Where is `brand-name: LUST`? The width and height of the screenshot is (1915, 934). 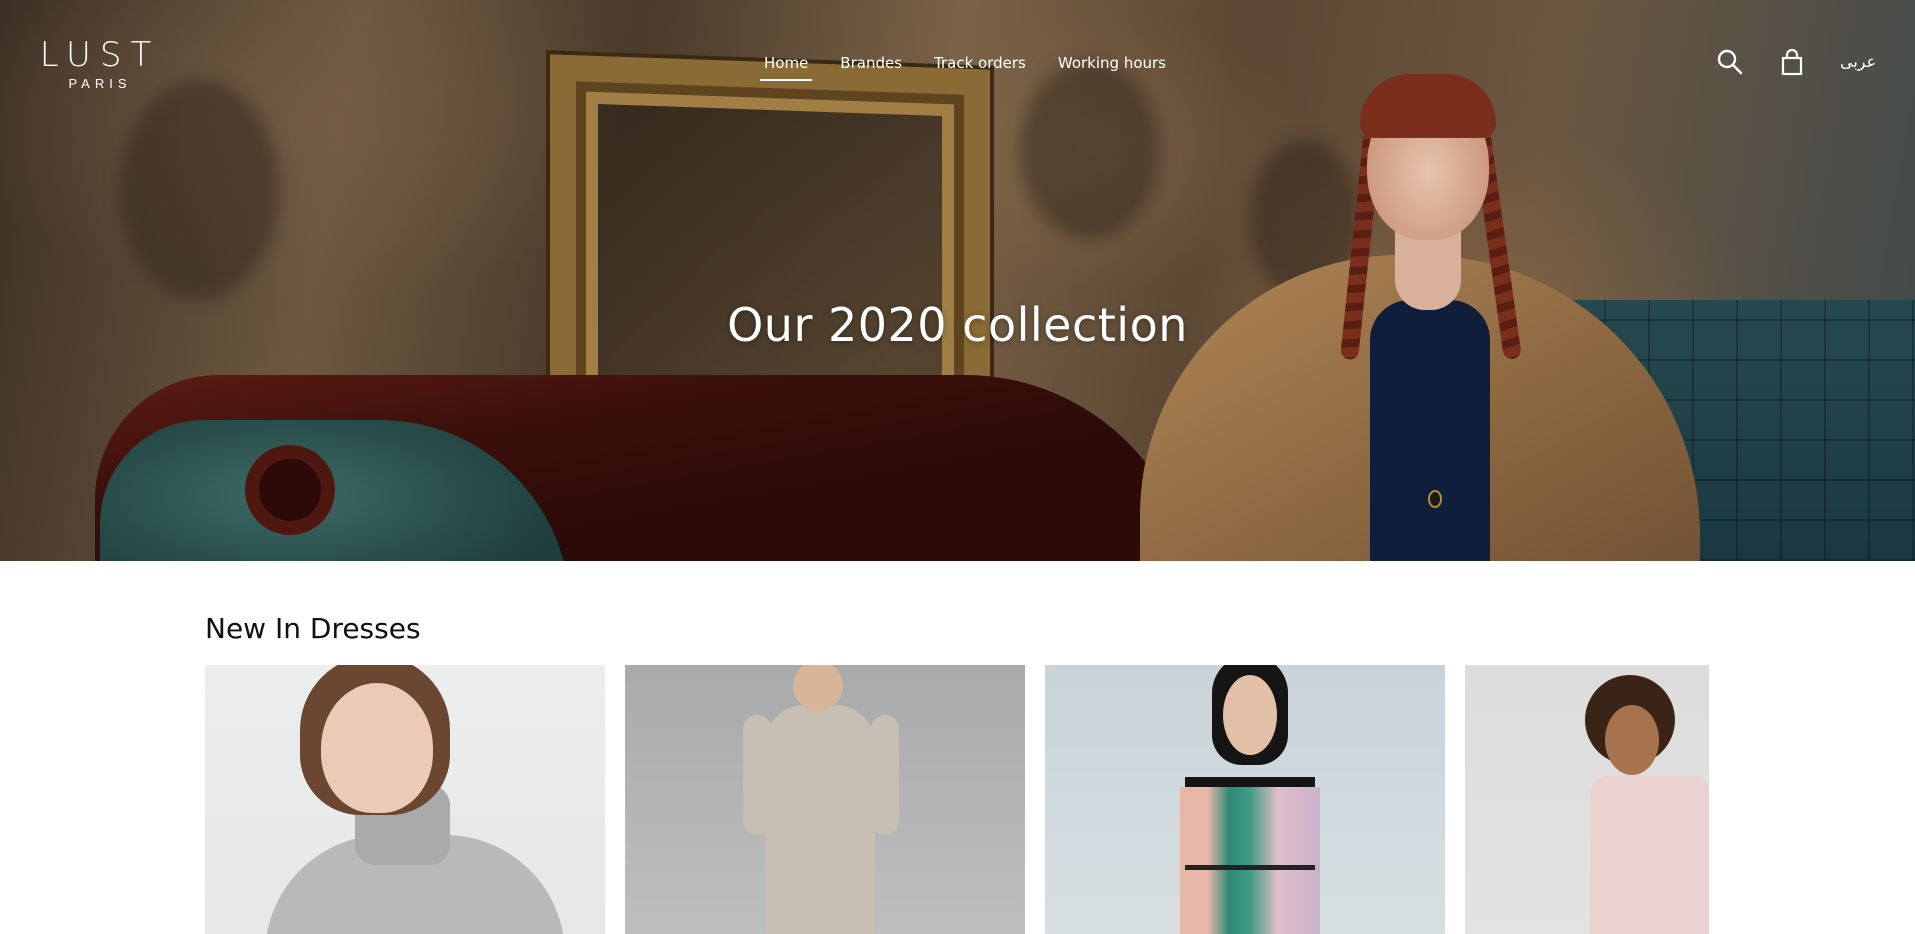 brand-name: LUST is located at coordinates (100, 55).